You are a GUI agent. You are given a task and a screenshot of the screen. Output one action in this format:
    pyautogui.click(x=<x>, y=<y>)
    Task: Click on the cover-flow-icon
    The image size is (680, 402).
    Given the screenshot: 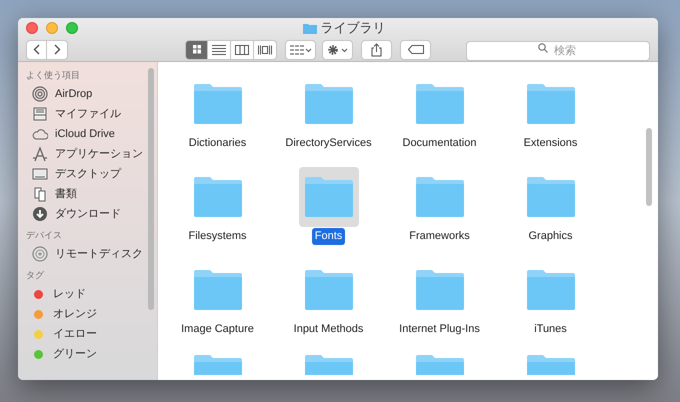 What is the action you would take?
    pyautogui.click(x=265, y=49)
    